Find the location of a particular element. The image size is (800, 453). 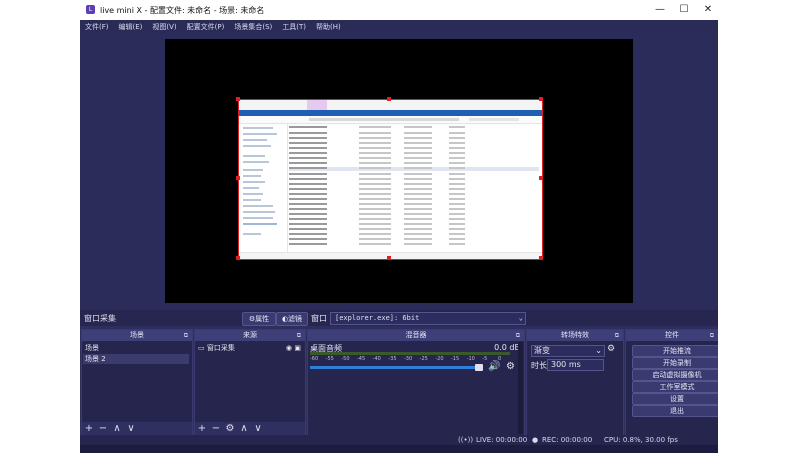

sources-dock: 来源 ⧉ ▭ 窗口采集 ◉ ▣ + − ⚙ ∧ ∨ is located at coordinates (250, 383).